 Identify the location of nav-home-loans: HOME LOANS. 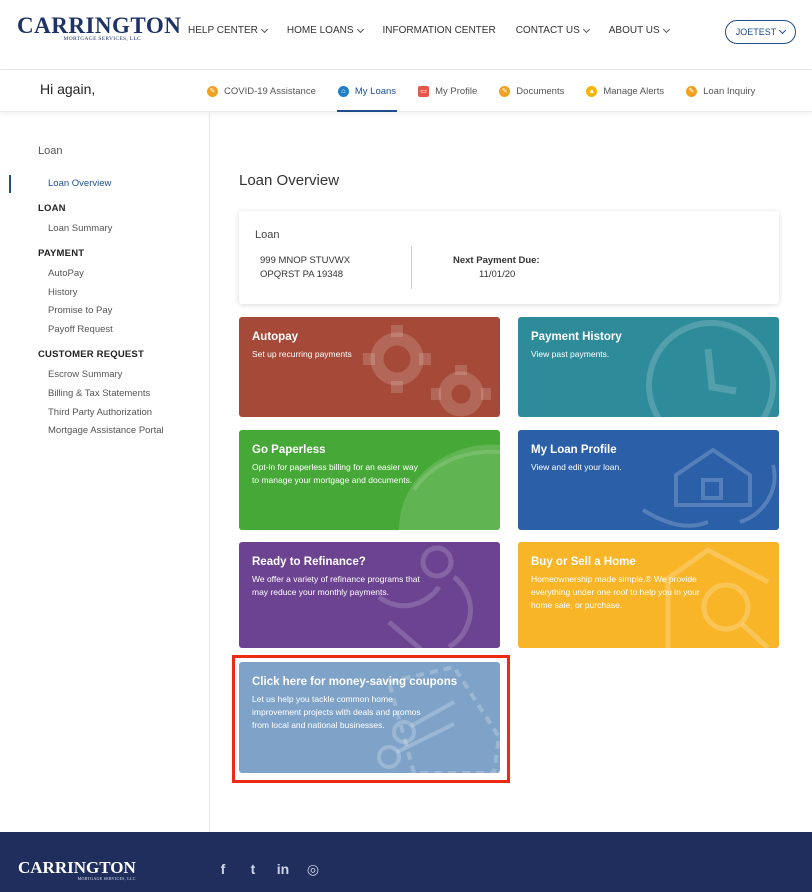
(325, 30).